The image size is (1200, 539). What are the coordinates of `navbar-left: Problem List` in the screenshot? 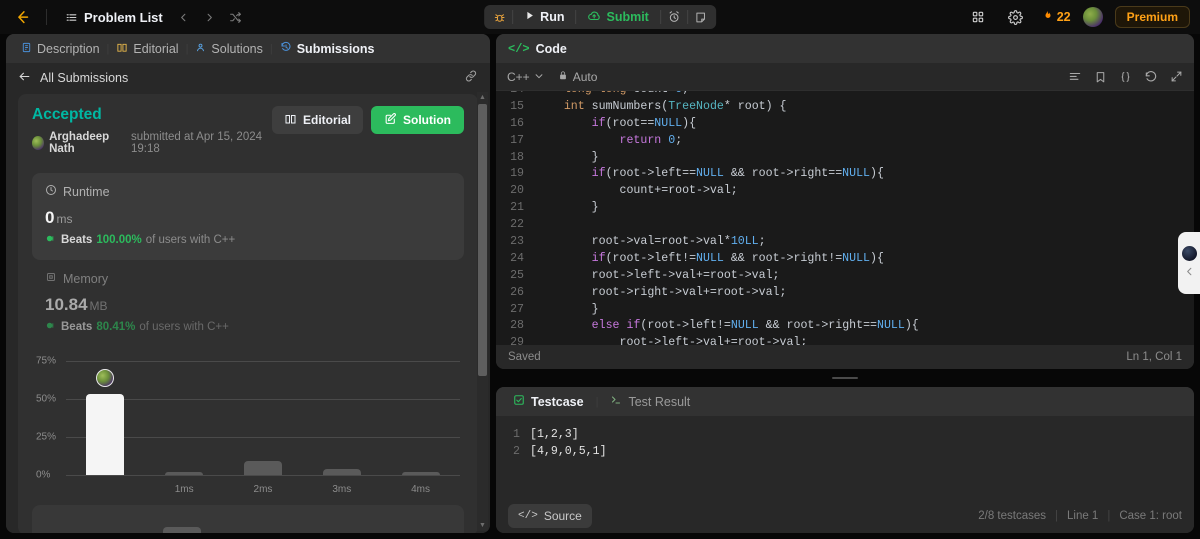 It's located at (128, 17).